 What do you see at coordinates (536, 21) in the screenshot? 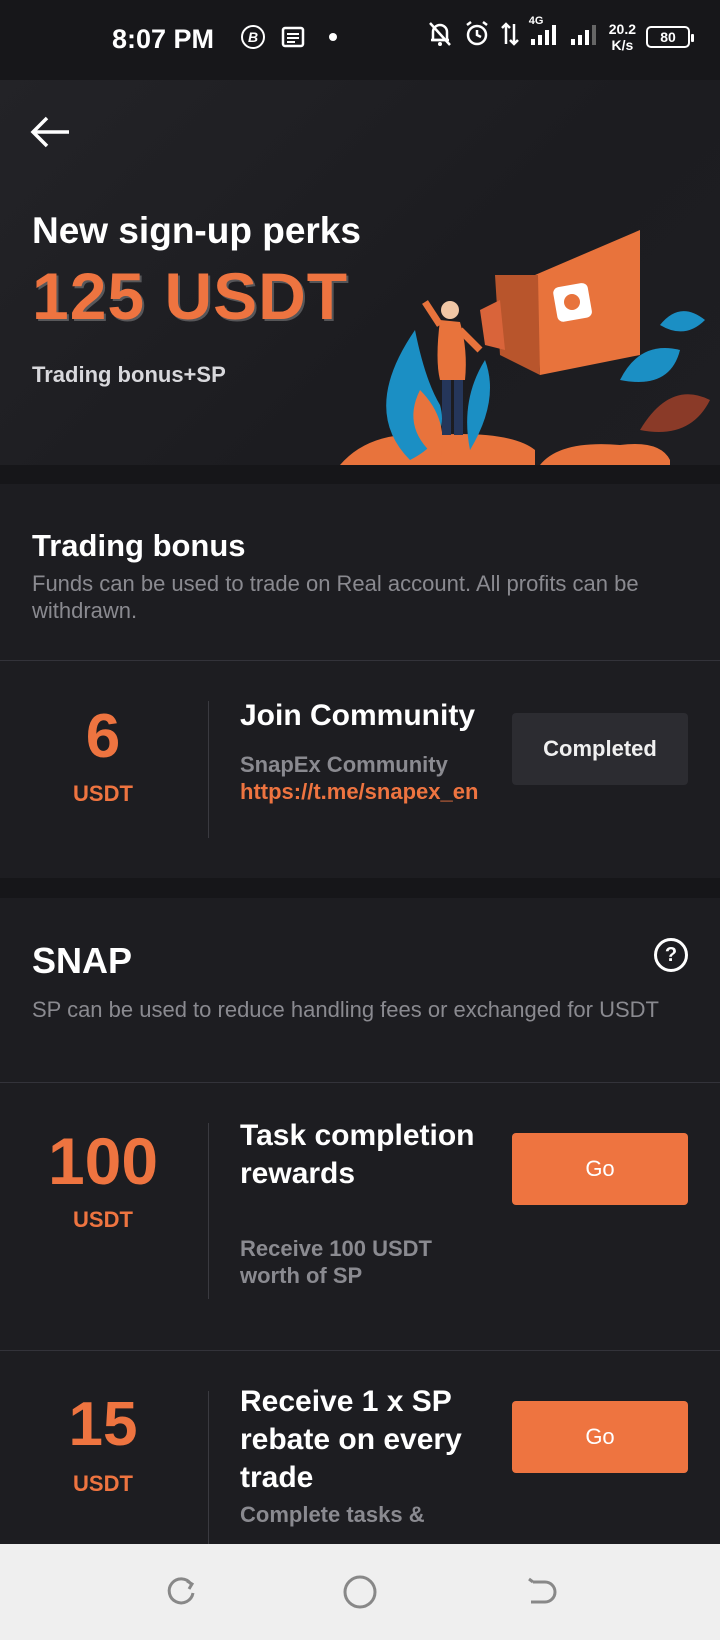
I see `network-type: 4G` at bounding box center [536, 21].